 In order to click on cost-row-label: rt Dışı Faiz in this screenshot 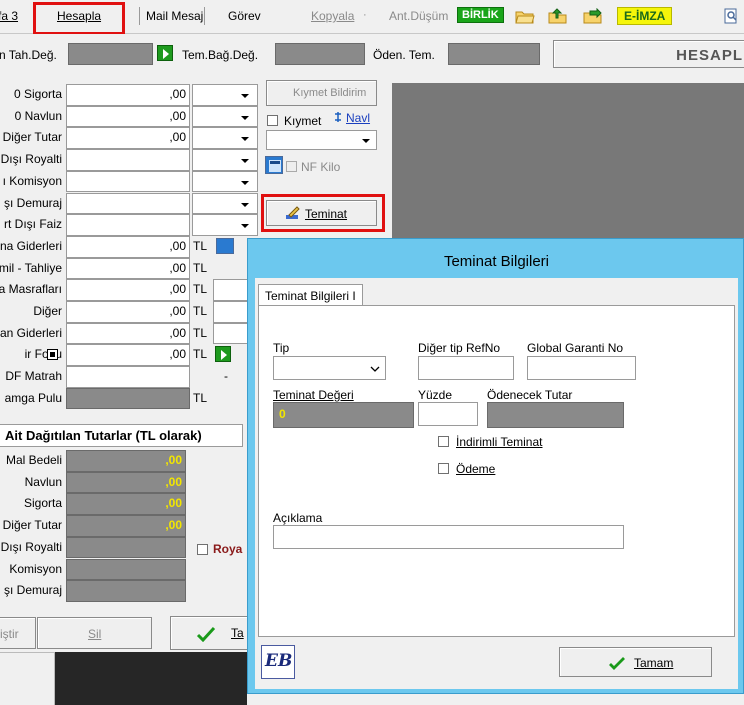, I will do `click(32, 224)`.